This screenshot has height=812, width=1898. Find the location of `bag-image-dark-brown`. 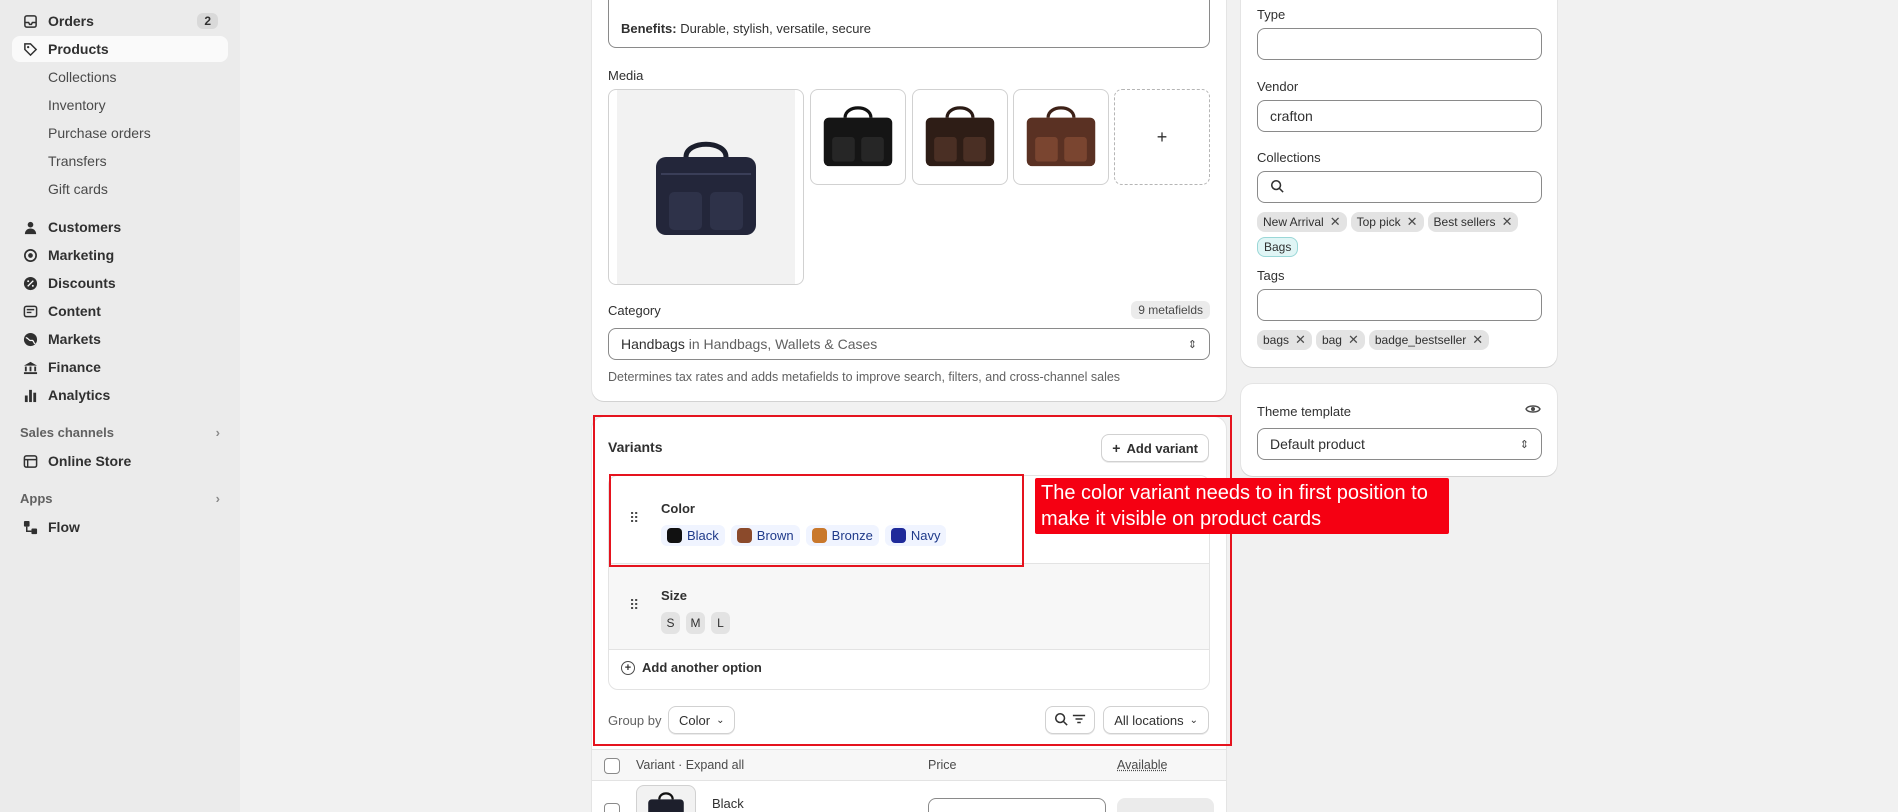

bag-image-dark-brown is located at coordinates (960, 136).